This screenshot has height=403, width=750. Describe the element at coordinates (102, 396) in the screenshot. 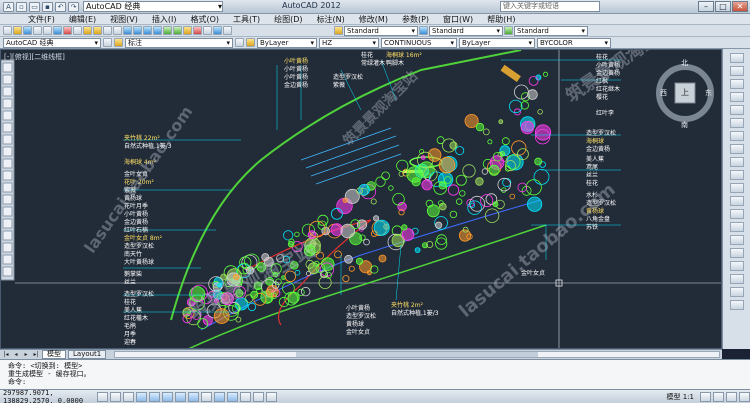

I see `infer-constraints-button` at that location.